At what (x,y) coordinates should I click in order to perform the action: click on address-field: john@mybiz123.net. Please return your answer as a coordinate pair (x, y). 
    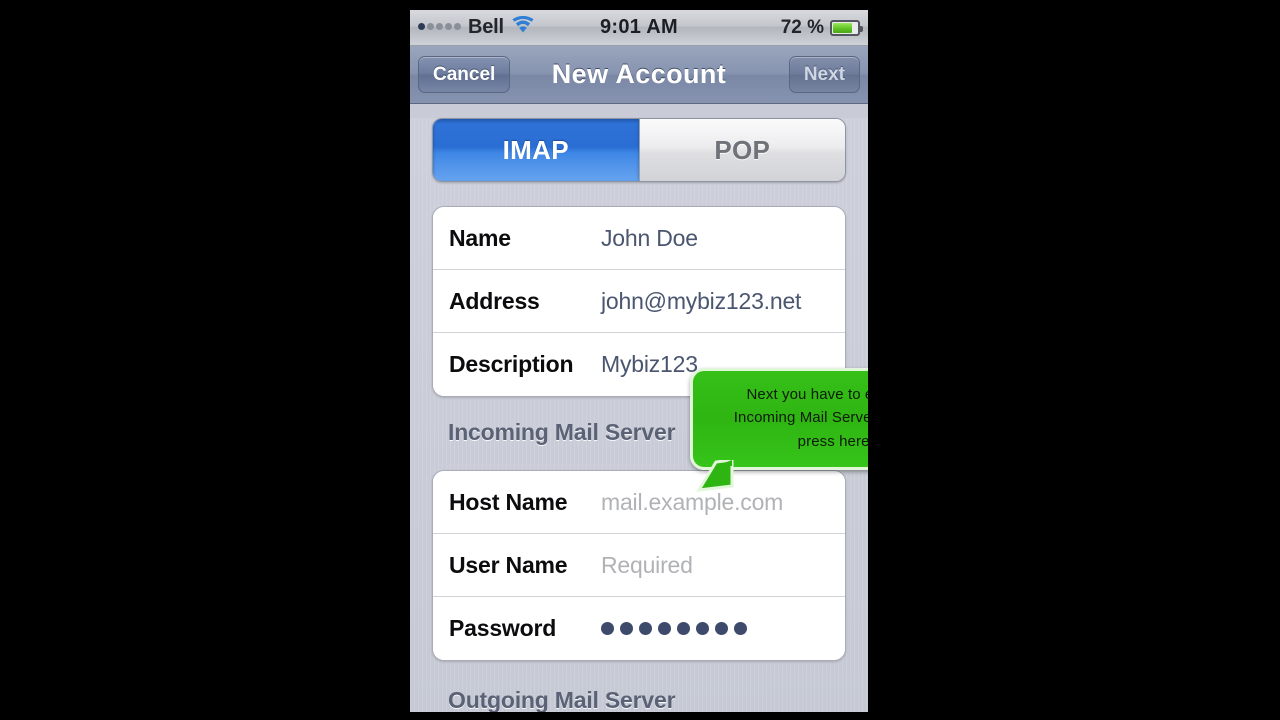
    Looking at the image, I should click on (701, 301).